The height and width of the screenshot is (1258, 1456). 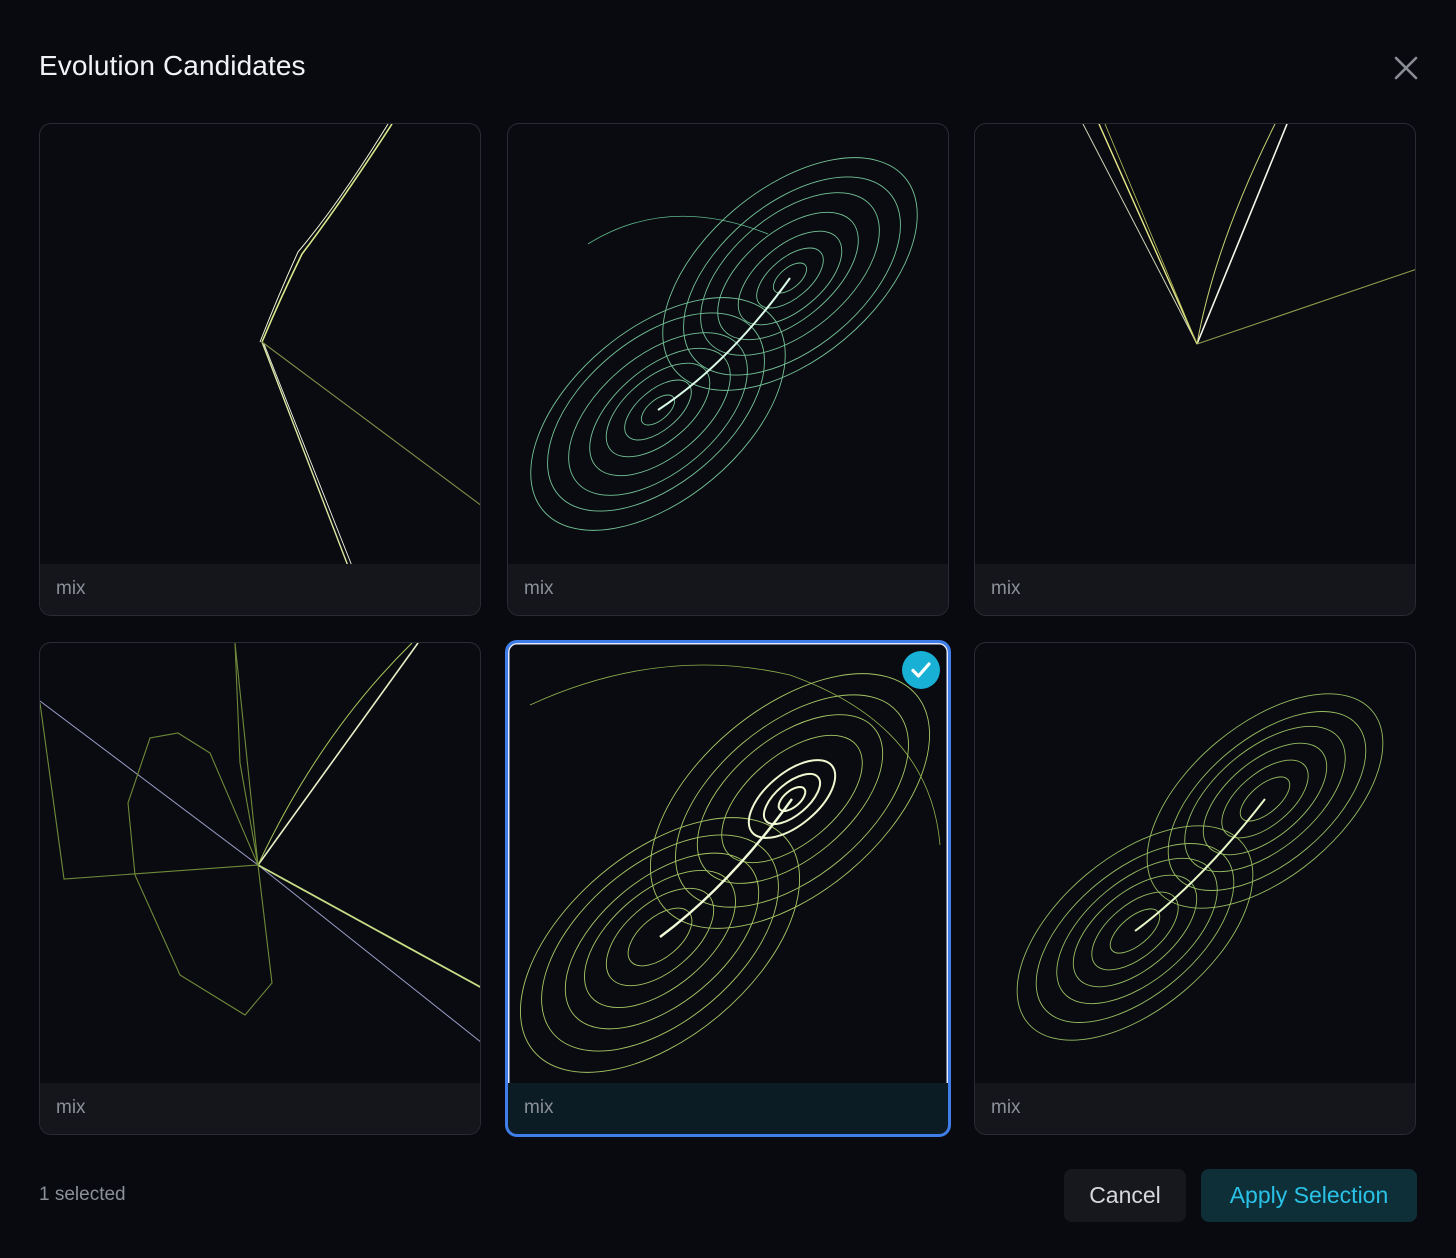 I want to click on candidate-label-6: mix, so click(x=1006, y=1107).